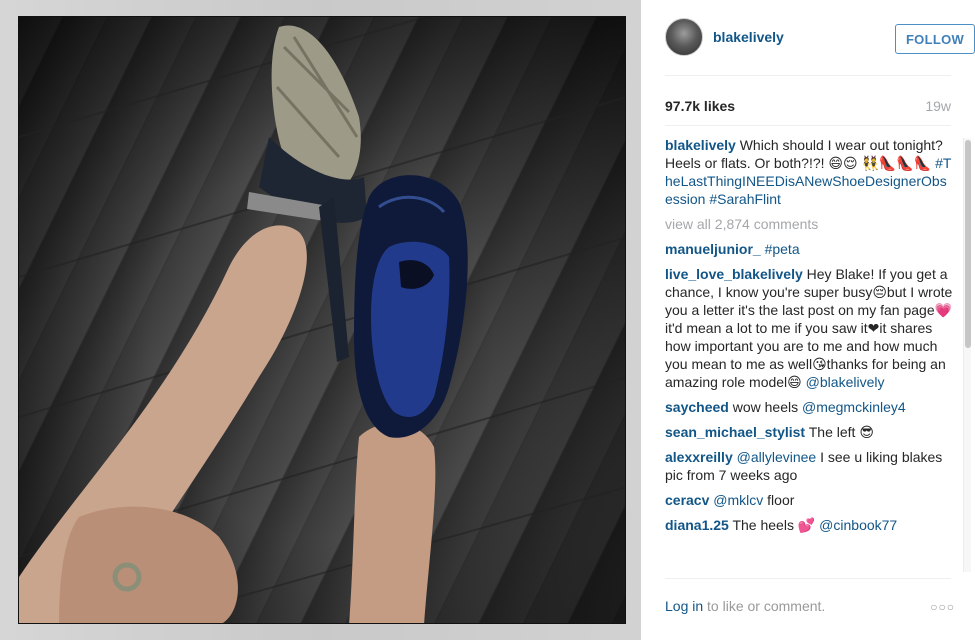  What do you see at coordinates (700, 145) in the screenshot?
I see `caption-username: blakelively` at bounding box center [700, 145].